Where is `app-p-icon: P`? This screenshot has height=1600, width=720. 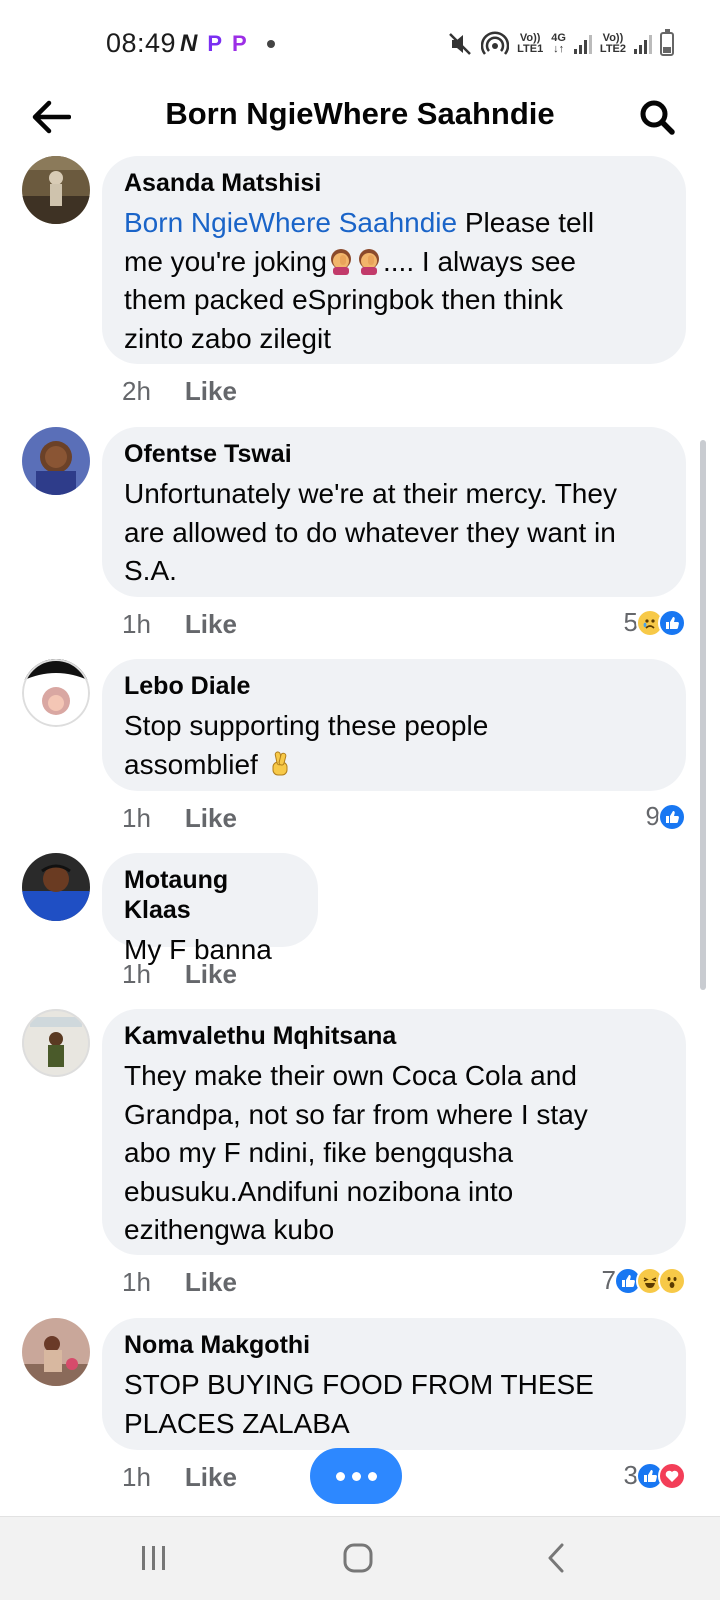
app-p-icon: P is located at coordinates (215, 43).